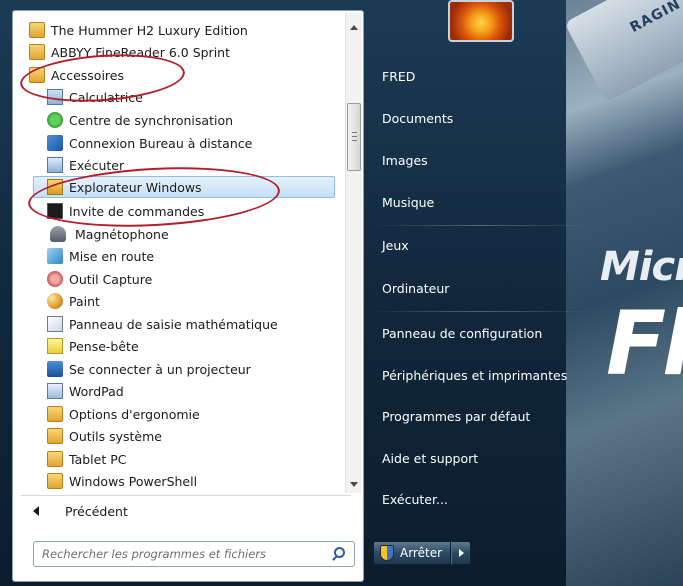 This screenshot has height=586, width=683. Describe the element at coordinates (55, 120) in the screenshot. I see `sync-center-icon` at that location.